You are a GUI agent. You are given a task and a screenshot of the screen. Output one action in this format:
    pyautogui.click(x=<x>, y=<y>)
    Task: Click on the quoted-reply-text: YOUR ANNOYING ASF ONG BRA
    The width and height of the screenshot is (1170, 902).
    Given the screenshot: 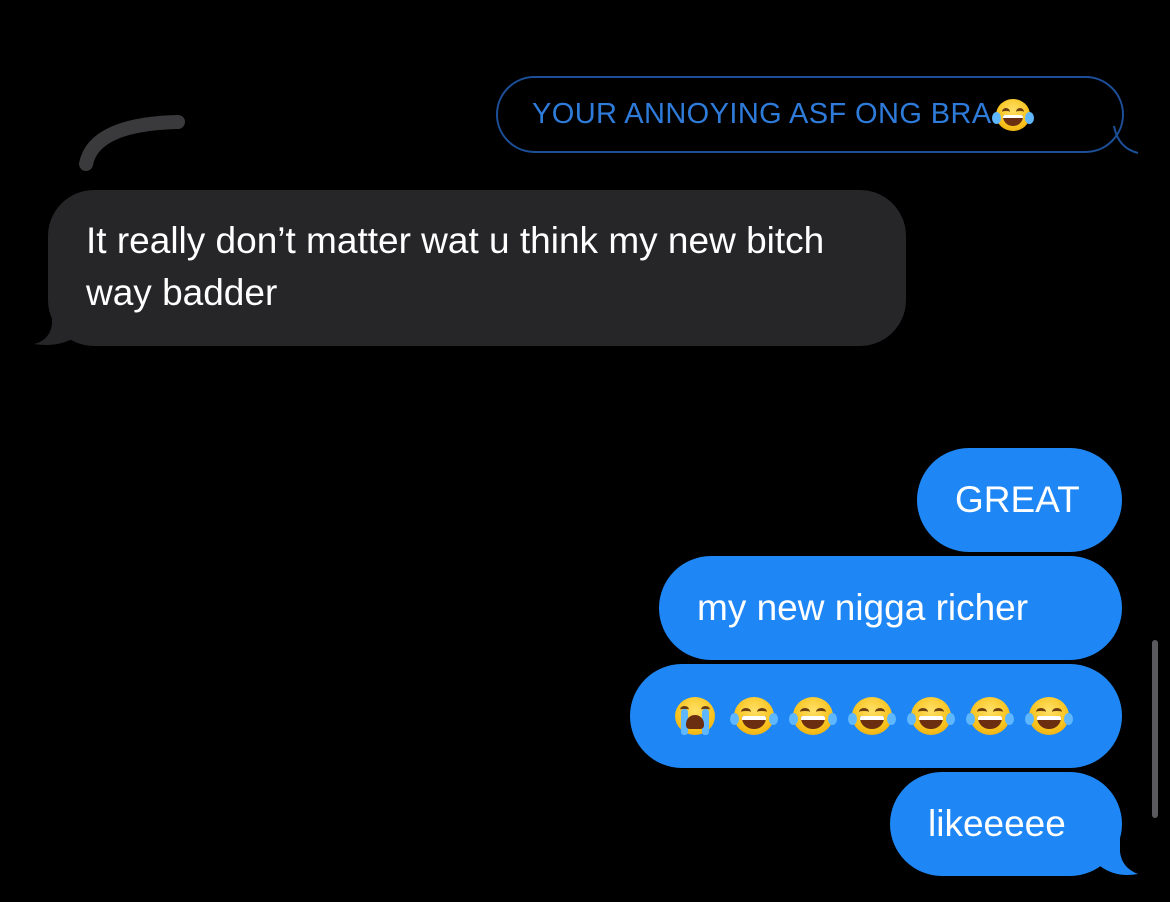 What is the action you would take?
    pyautogui.click(x=762, y=114)
    